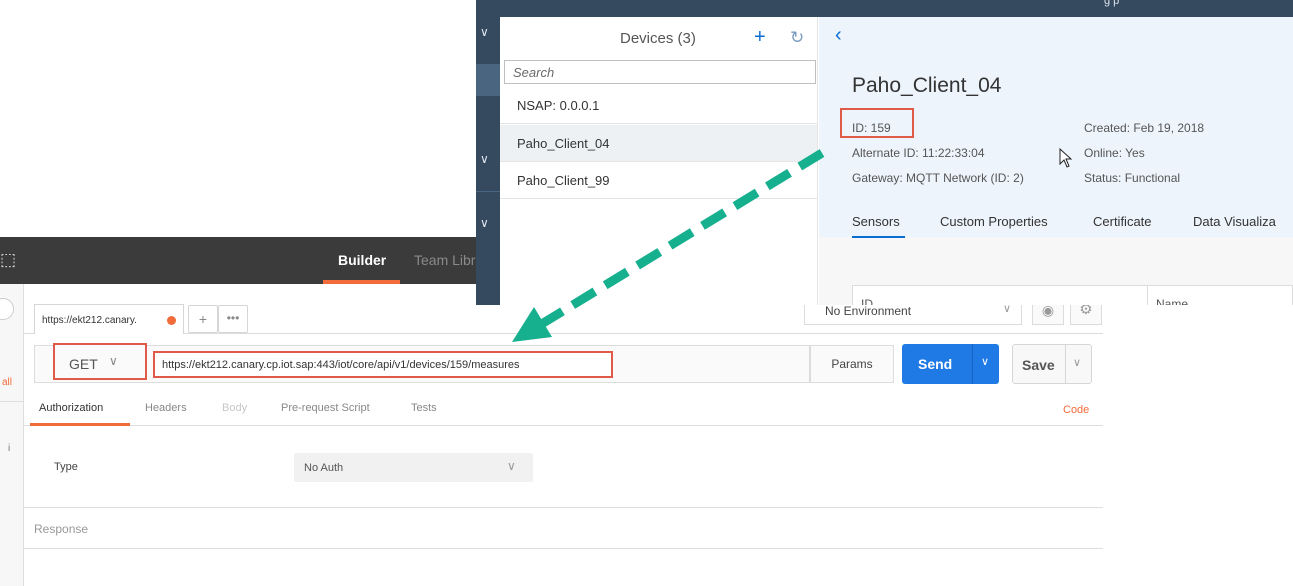 The height and width of the screenshot is (586, 1293). What do you see at coordinates (361, 282) in the screenshot?
I see `builder-tab-indicator` at bounding box center [361, 282].